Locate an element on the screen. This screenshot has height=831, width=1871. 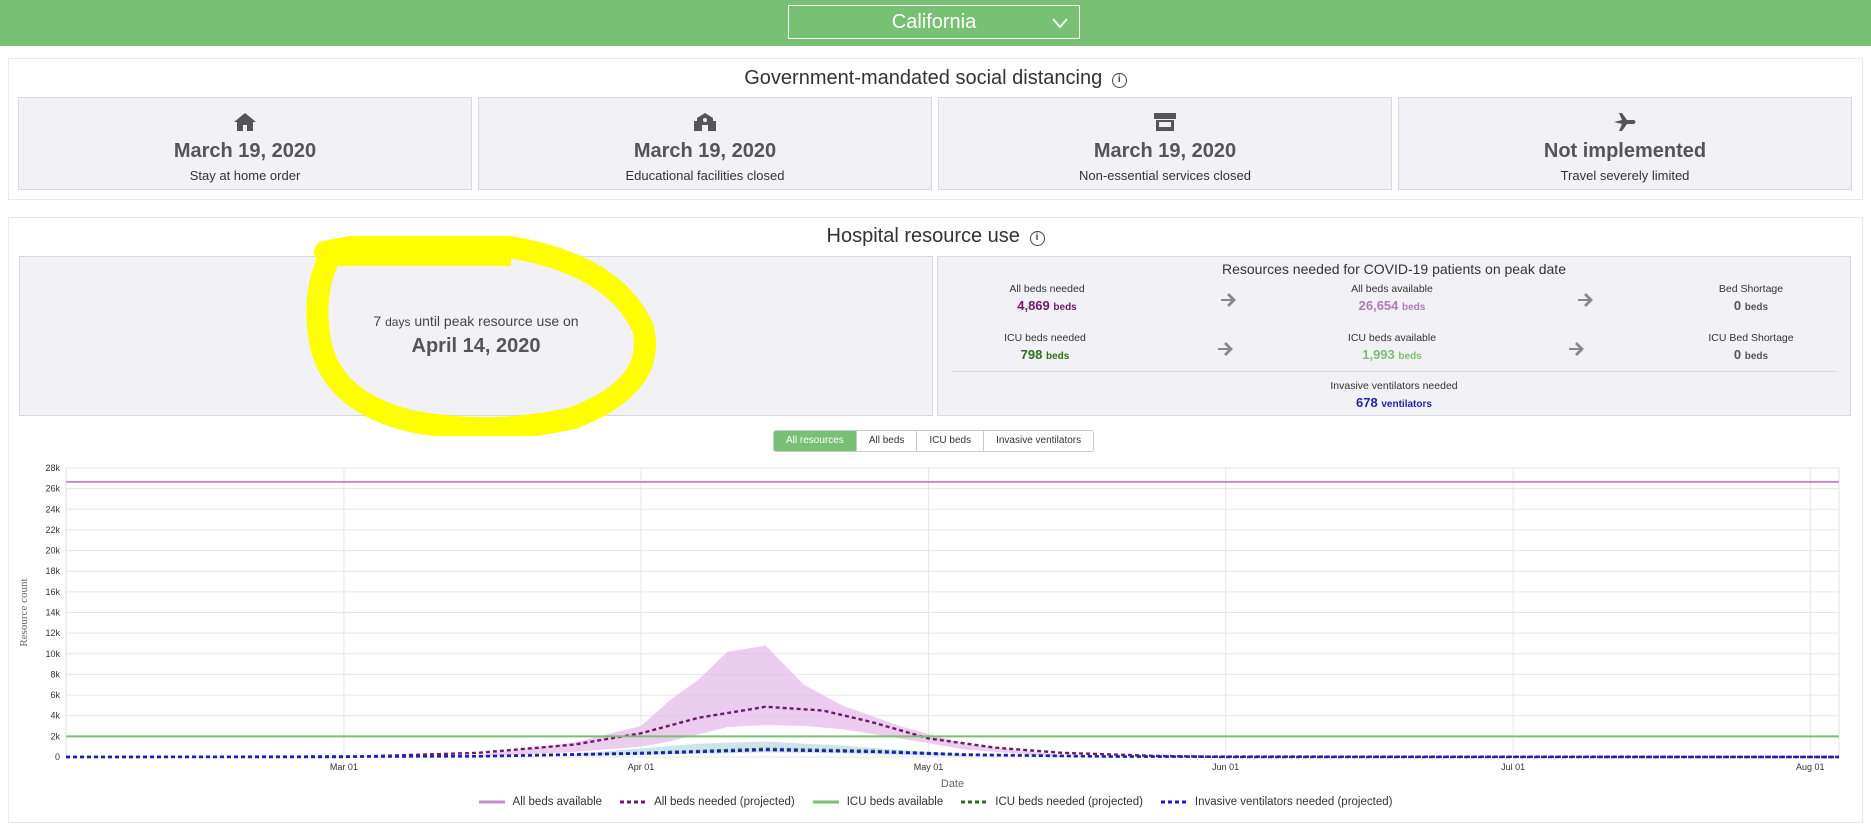
card-label: Non-essential services closed is located at coordinates (1165, 175).